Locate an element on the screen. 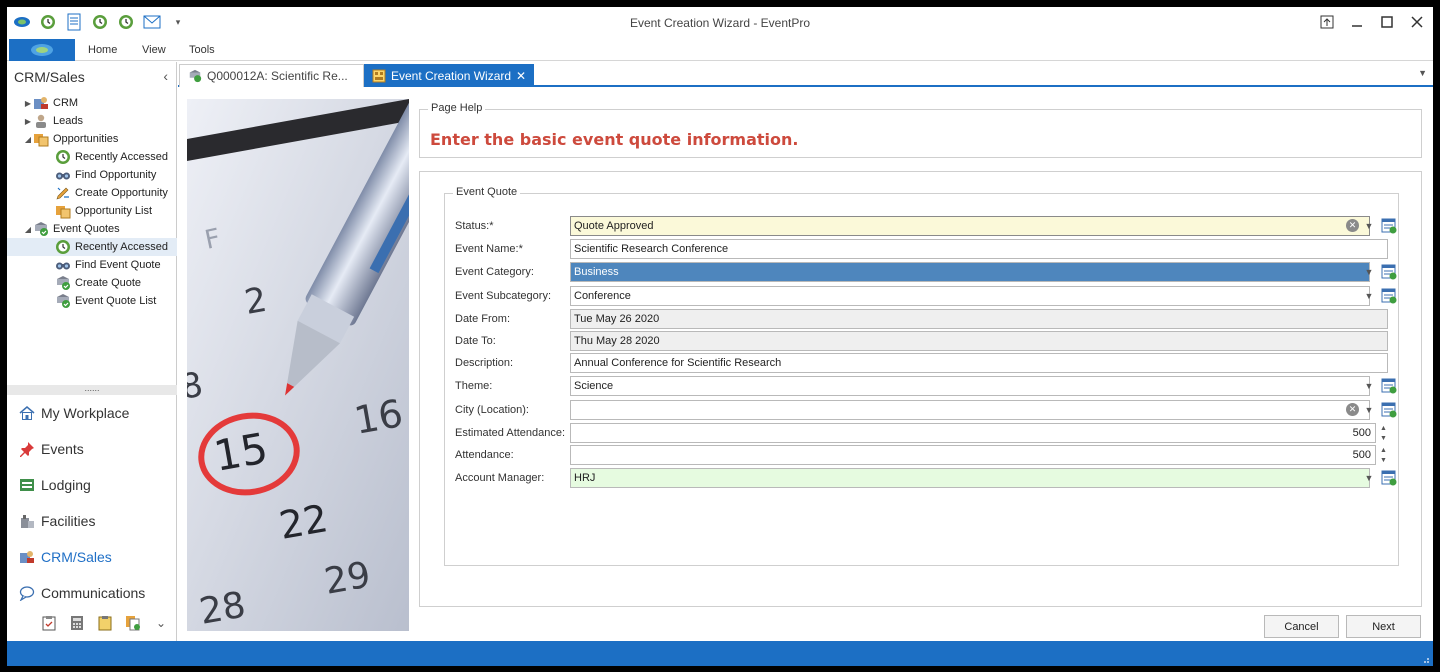 This screenshot has width=1440, height=672. window-controls is located at coordinates (1372, 22).